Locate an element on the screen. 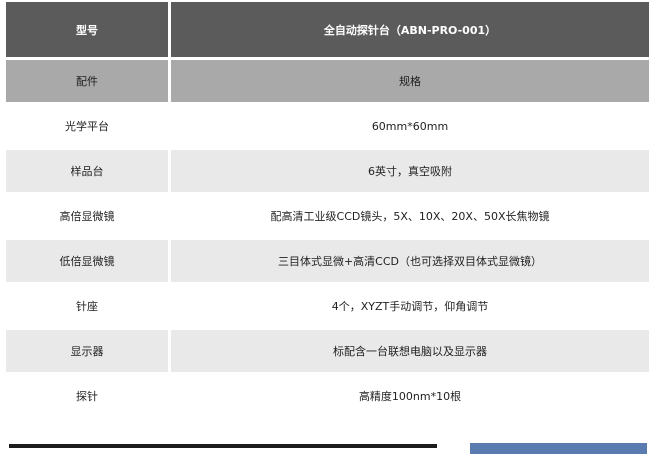 The width and height of the screenshot is (655, 454). row-label: 样品台 is located at coordinates (87, 171).